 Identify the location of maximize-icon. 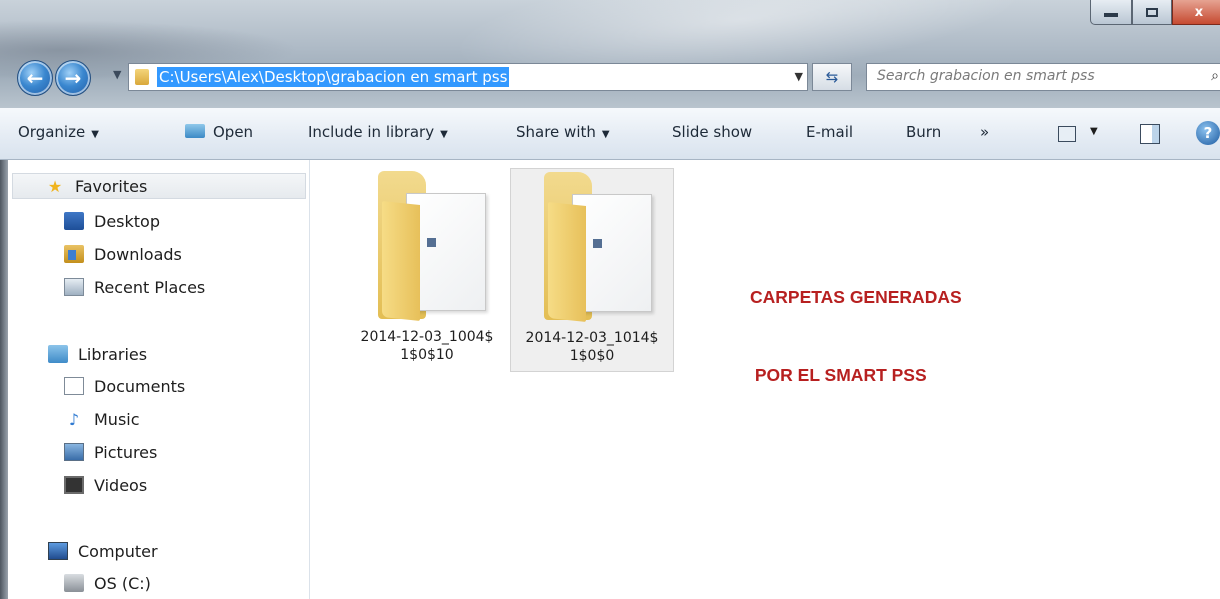
(1152, 12).